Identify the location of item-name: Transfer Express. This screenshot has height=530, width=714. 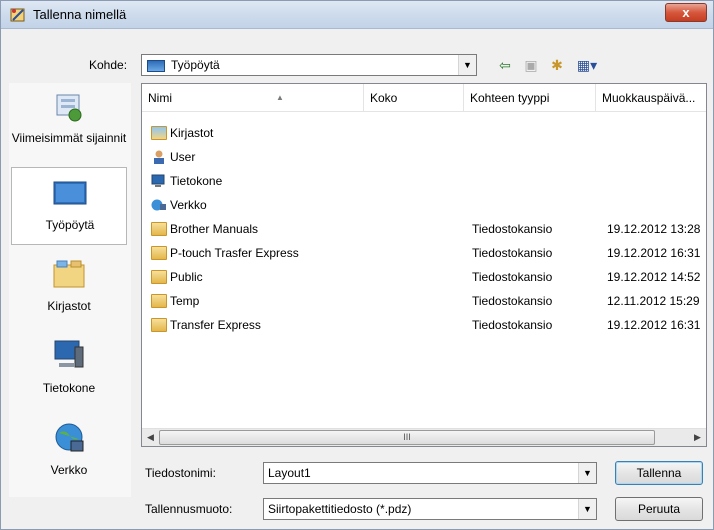
(215, 325).